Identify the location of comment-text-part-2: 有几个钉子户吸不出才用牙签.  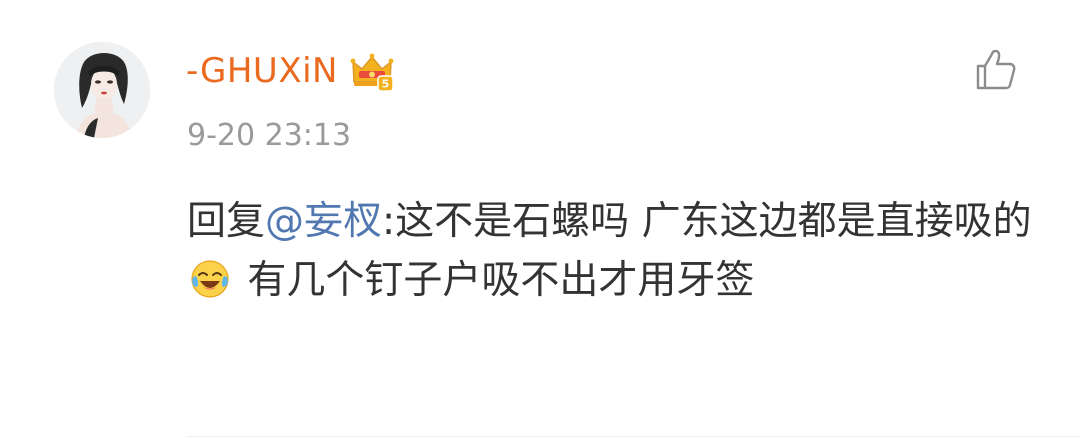
(495, 280).